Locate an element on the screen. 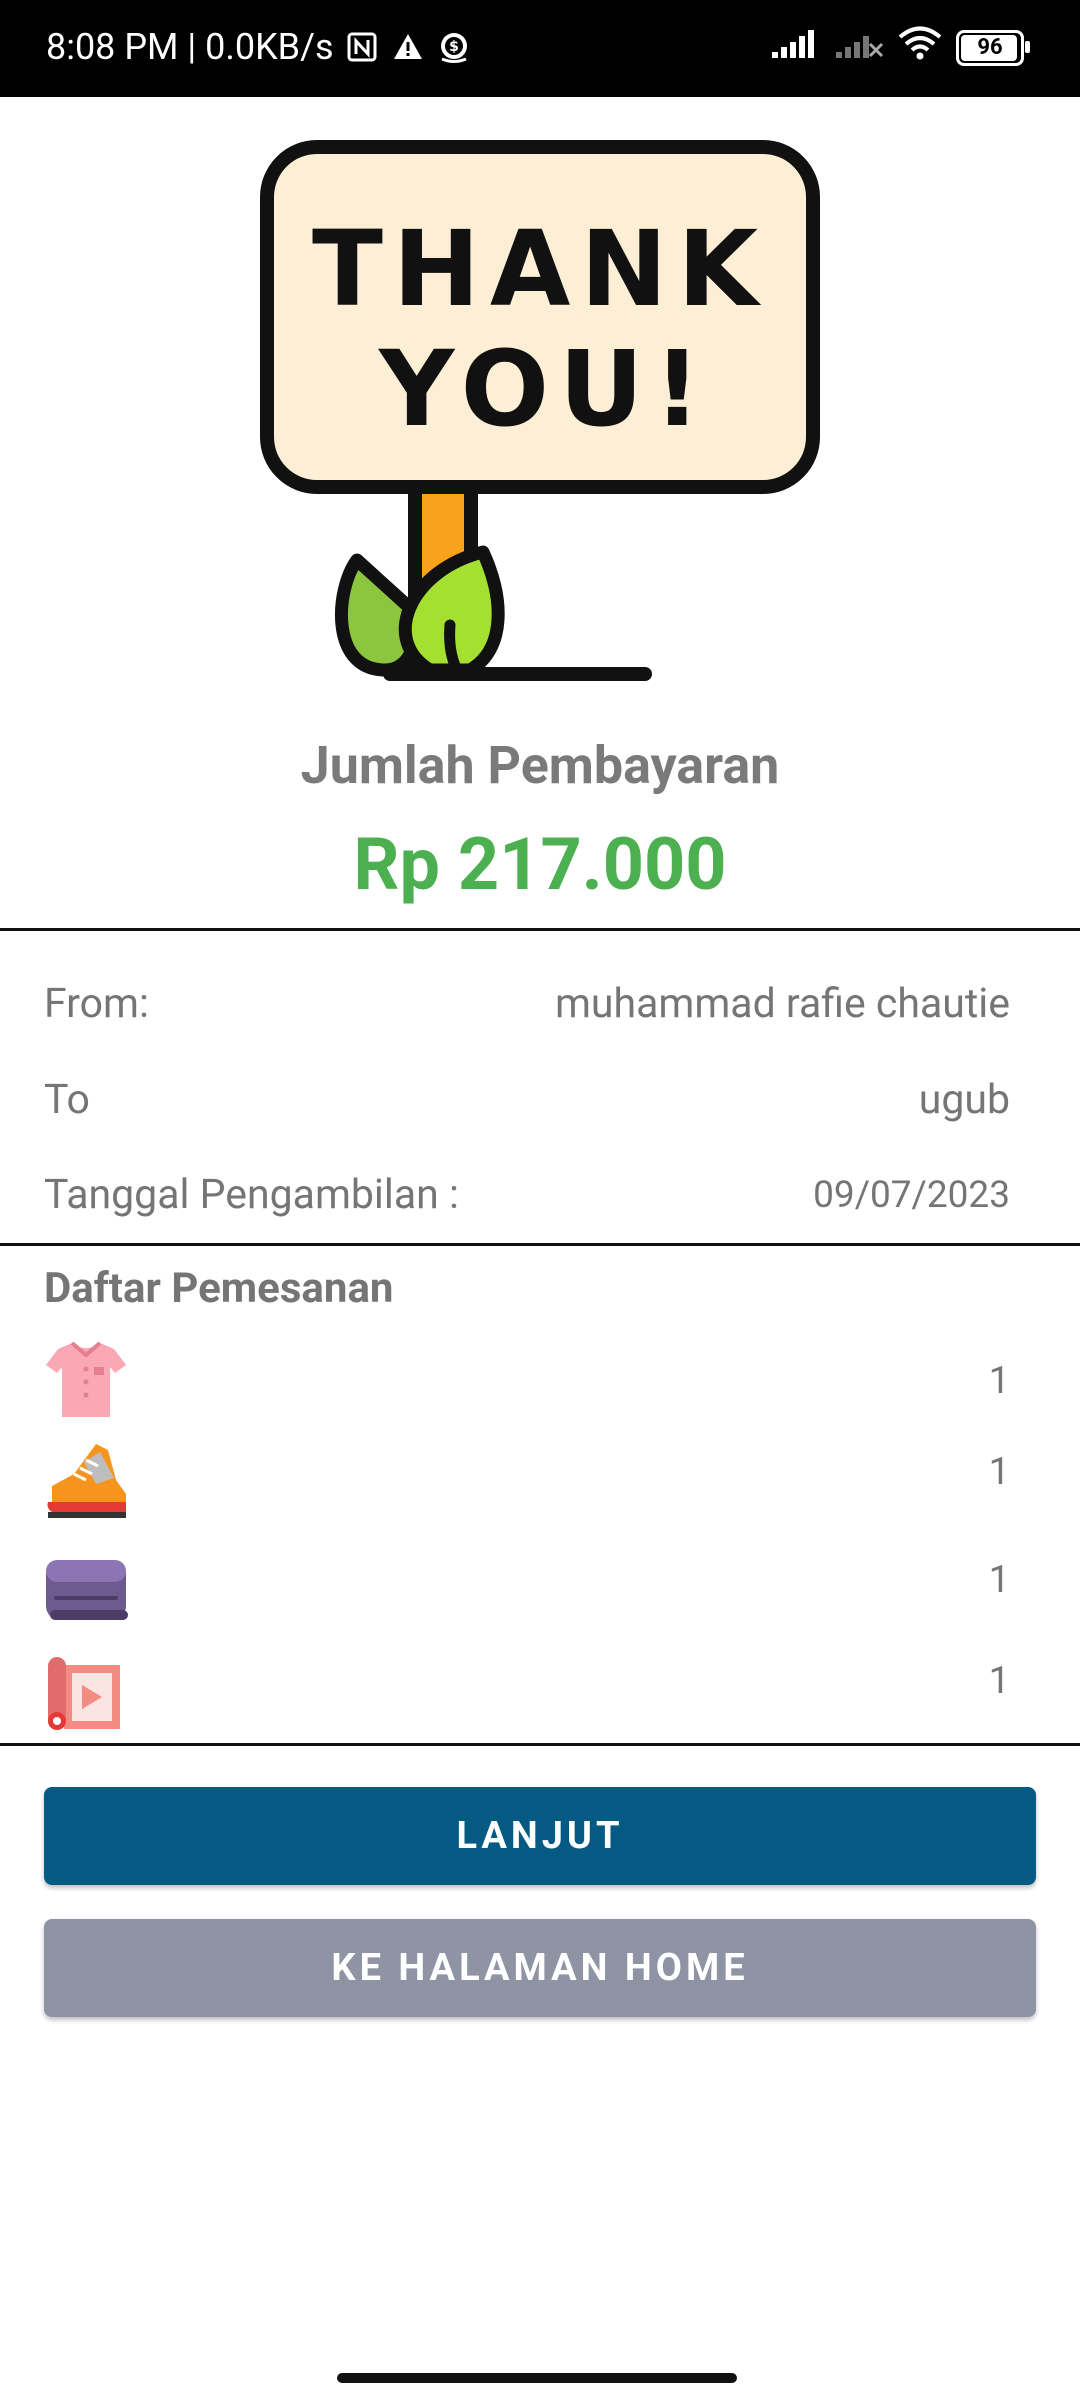 The height and width of the screenshot is (2400, 1080). to-value: ugub is located at coordinates (964, 1100).